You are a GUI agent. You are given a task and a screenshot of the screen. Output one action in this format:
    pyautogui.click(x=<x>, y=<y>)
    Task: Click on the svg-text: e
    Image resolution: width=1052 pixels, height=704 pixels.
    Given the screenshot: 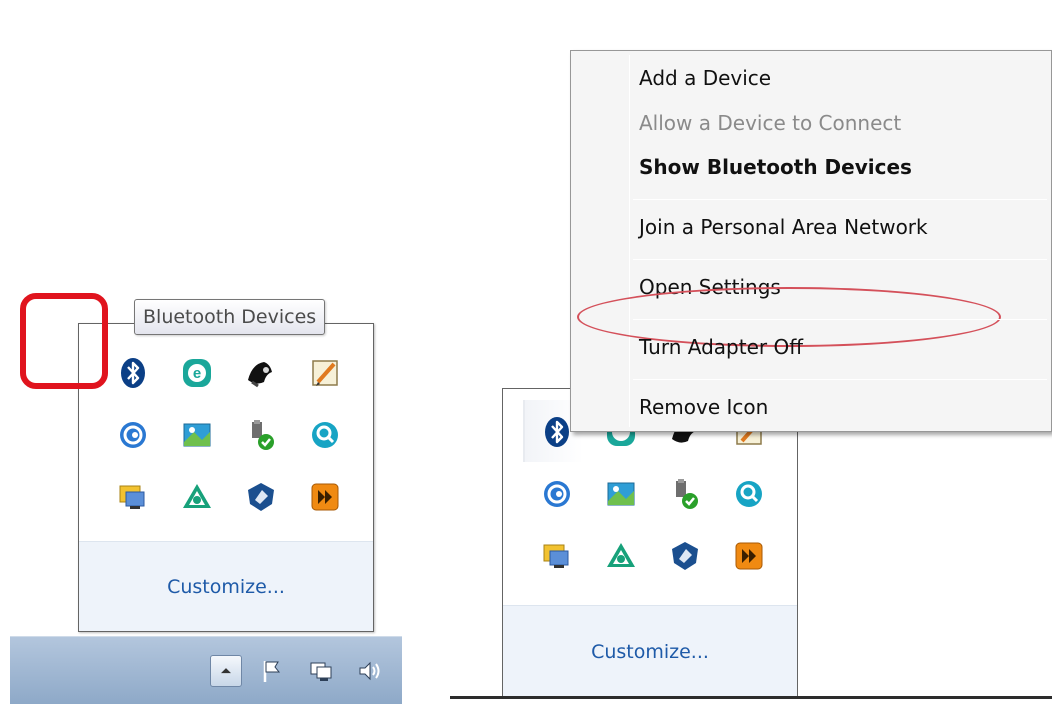 What is the action you would take?
    pyautogui.click(x=197, y=373)
    